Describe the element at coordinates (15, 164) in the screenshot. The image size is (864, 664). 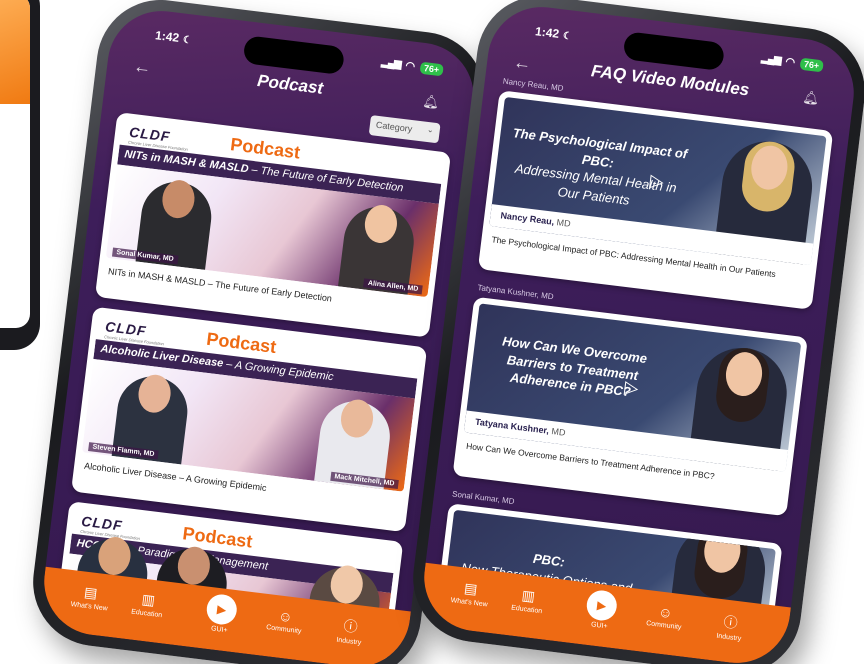
I see `background-device-screen` at that location.